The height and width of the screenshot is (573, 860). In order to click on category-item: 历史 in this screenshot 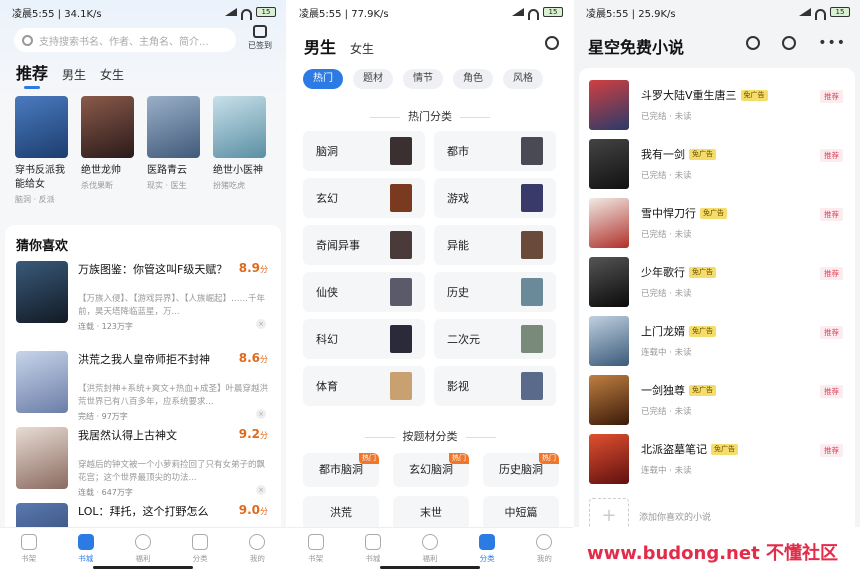, I will do `click(495, 292)`.